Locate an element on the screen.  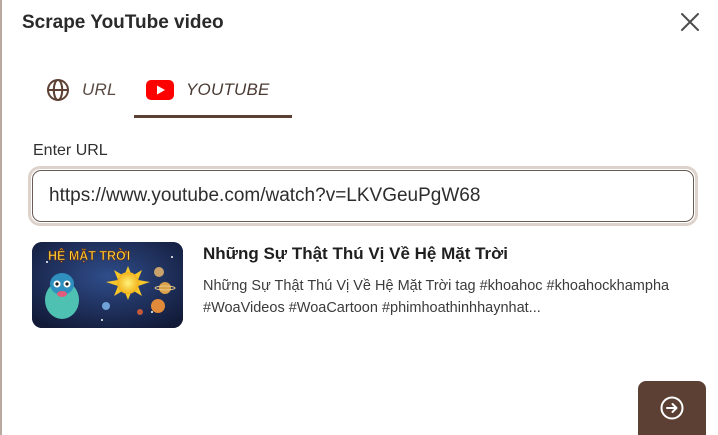
thumbnail-caption: HỆ MẶT TRỜI is located at coordinates (89, 255).